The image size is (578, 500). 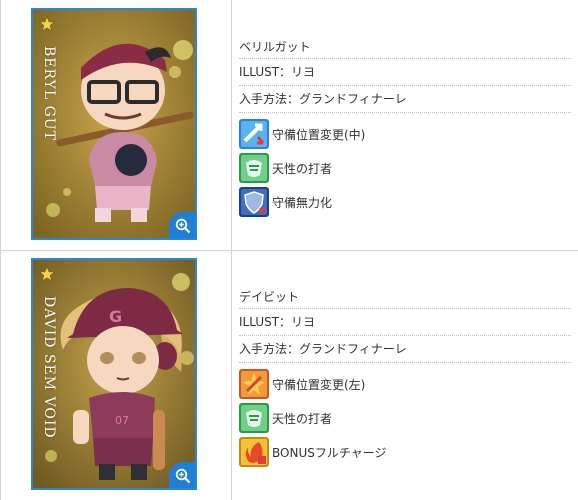 I want to click on defense-shift-icon, so click(x=254, y=134).